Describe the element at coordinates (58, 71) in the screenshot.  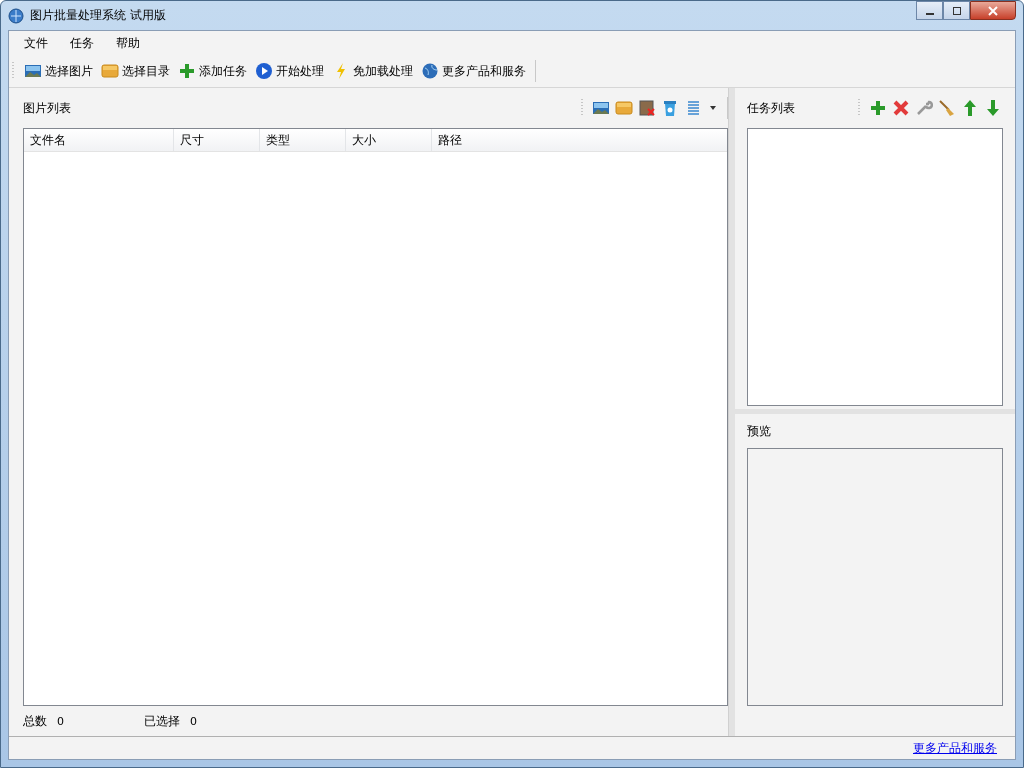
I see `select-pictures-button: 选择图片` at that location.